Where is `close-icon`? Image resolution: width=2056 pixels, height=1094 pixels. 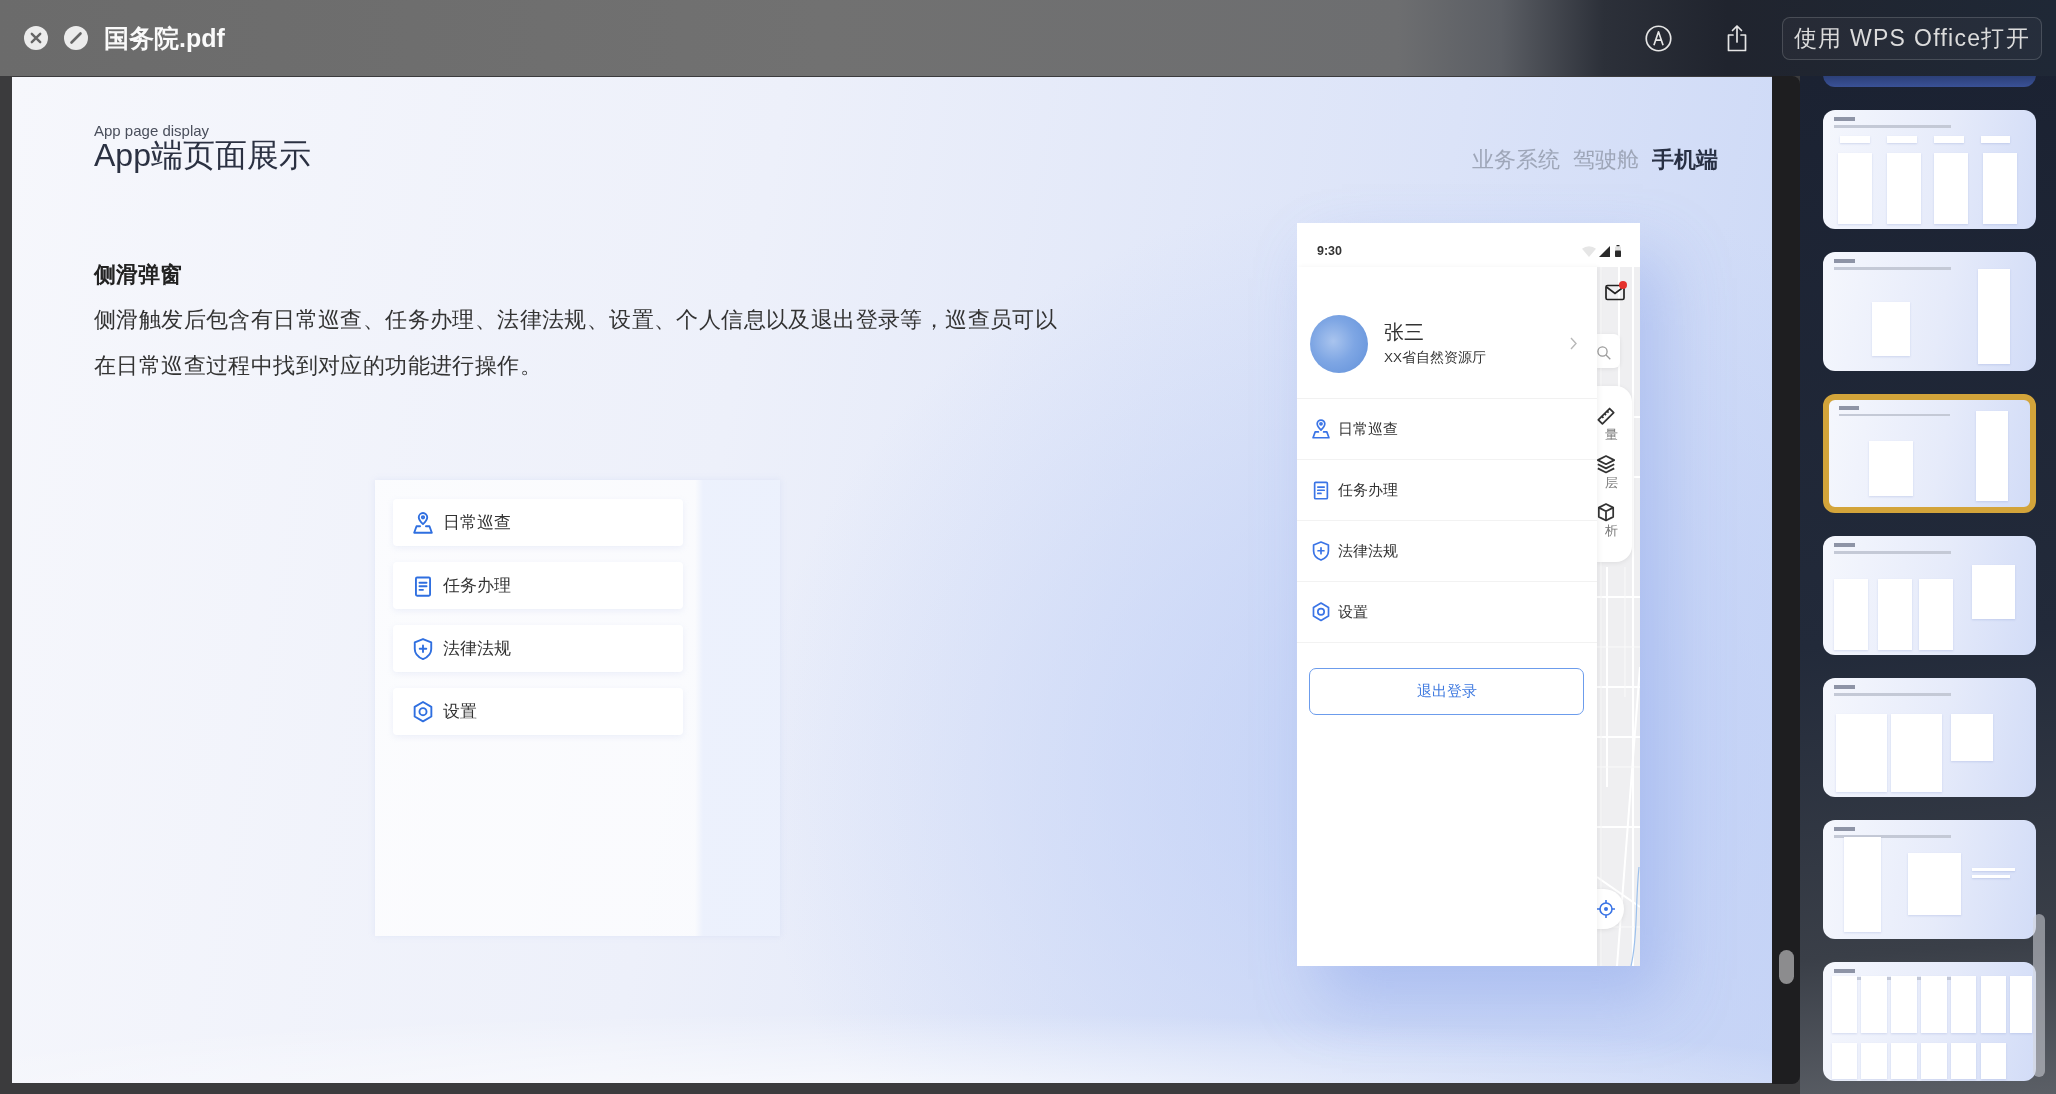 close-icon is located at coordinates (36, 38).